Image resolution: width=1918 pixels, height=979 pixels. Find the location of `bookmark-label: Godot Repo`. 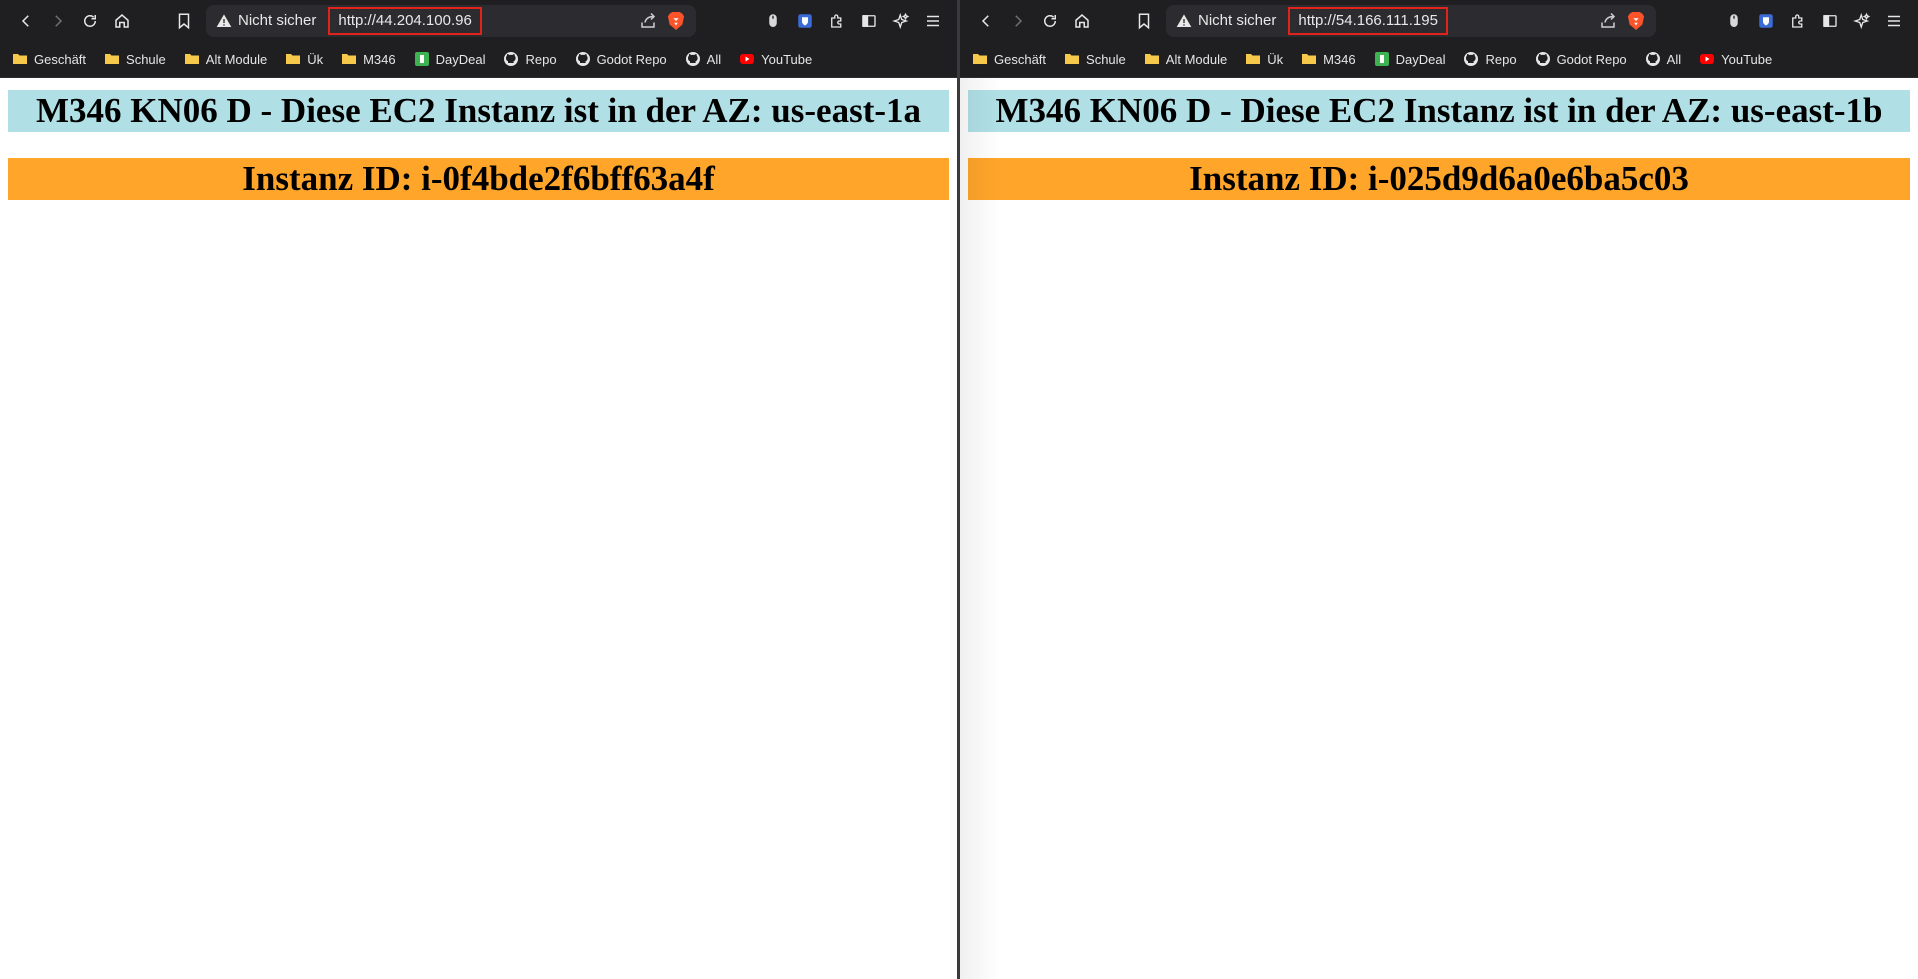

bookmark-label: Godot Repo is located at coordinates (631, 59).